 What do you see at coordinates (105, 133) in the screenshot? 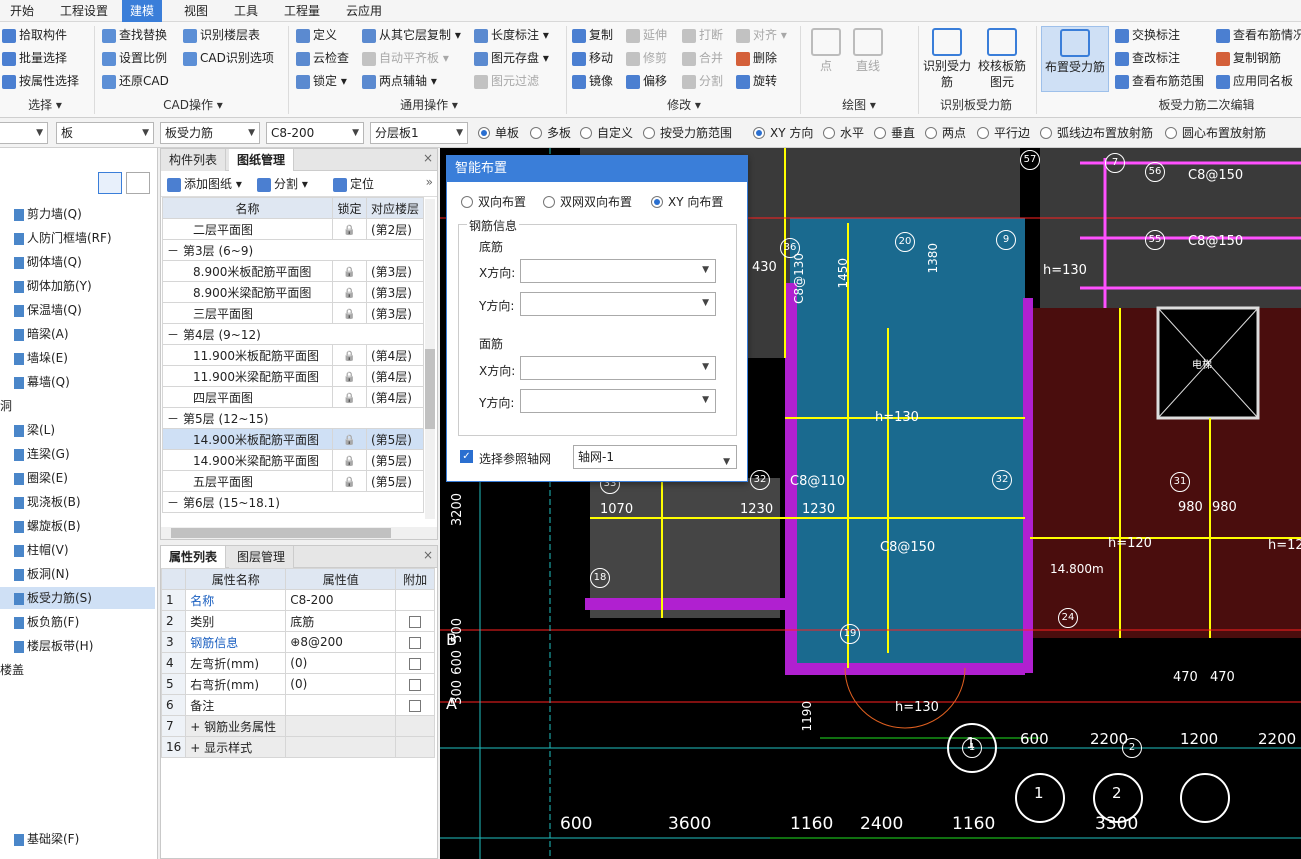
I see `type-combo: 板 ▼` at bounding box center [105, 133].